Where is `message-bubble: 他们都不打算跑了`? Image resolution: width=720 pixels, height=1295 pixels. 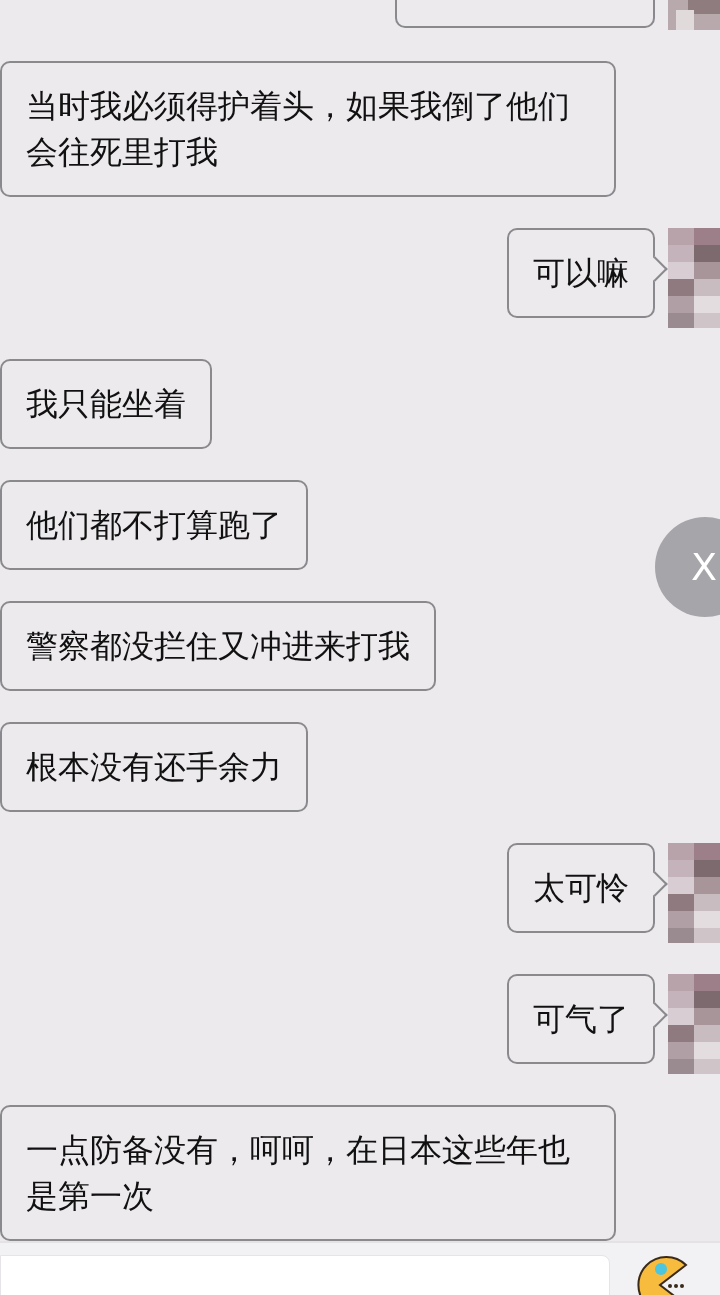
message-bubble: 他们都不打算跑了 is located at coordinates (154, 525).